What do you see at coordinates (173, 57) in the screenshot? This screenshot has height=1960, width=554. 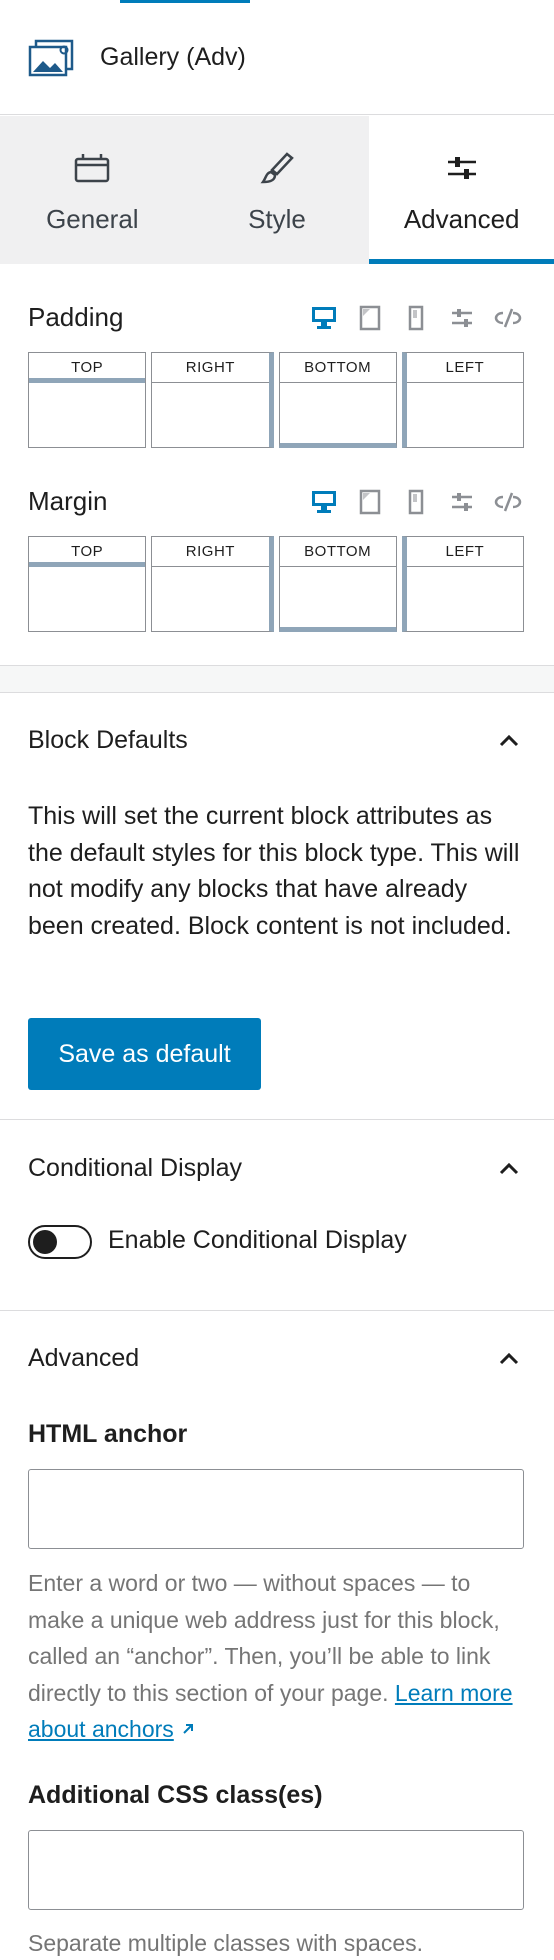 I see `block-title: Gallery (Adv)` at bounding box center [173, 57].